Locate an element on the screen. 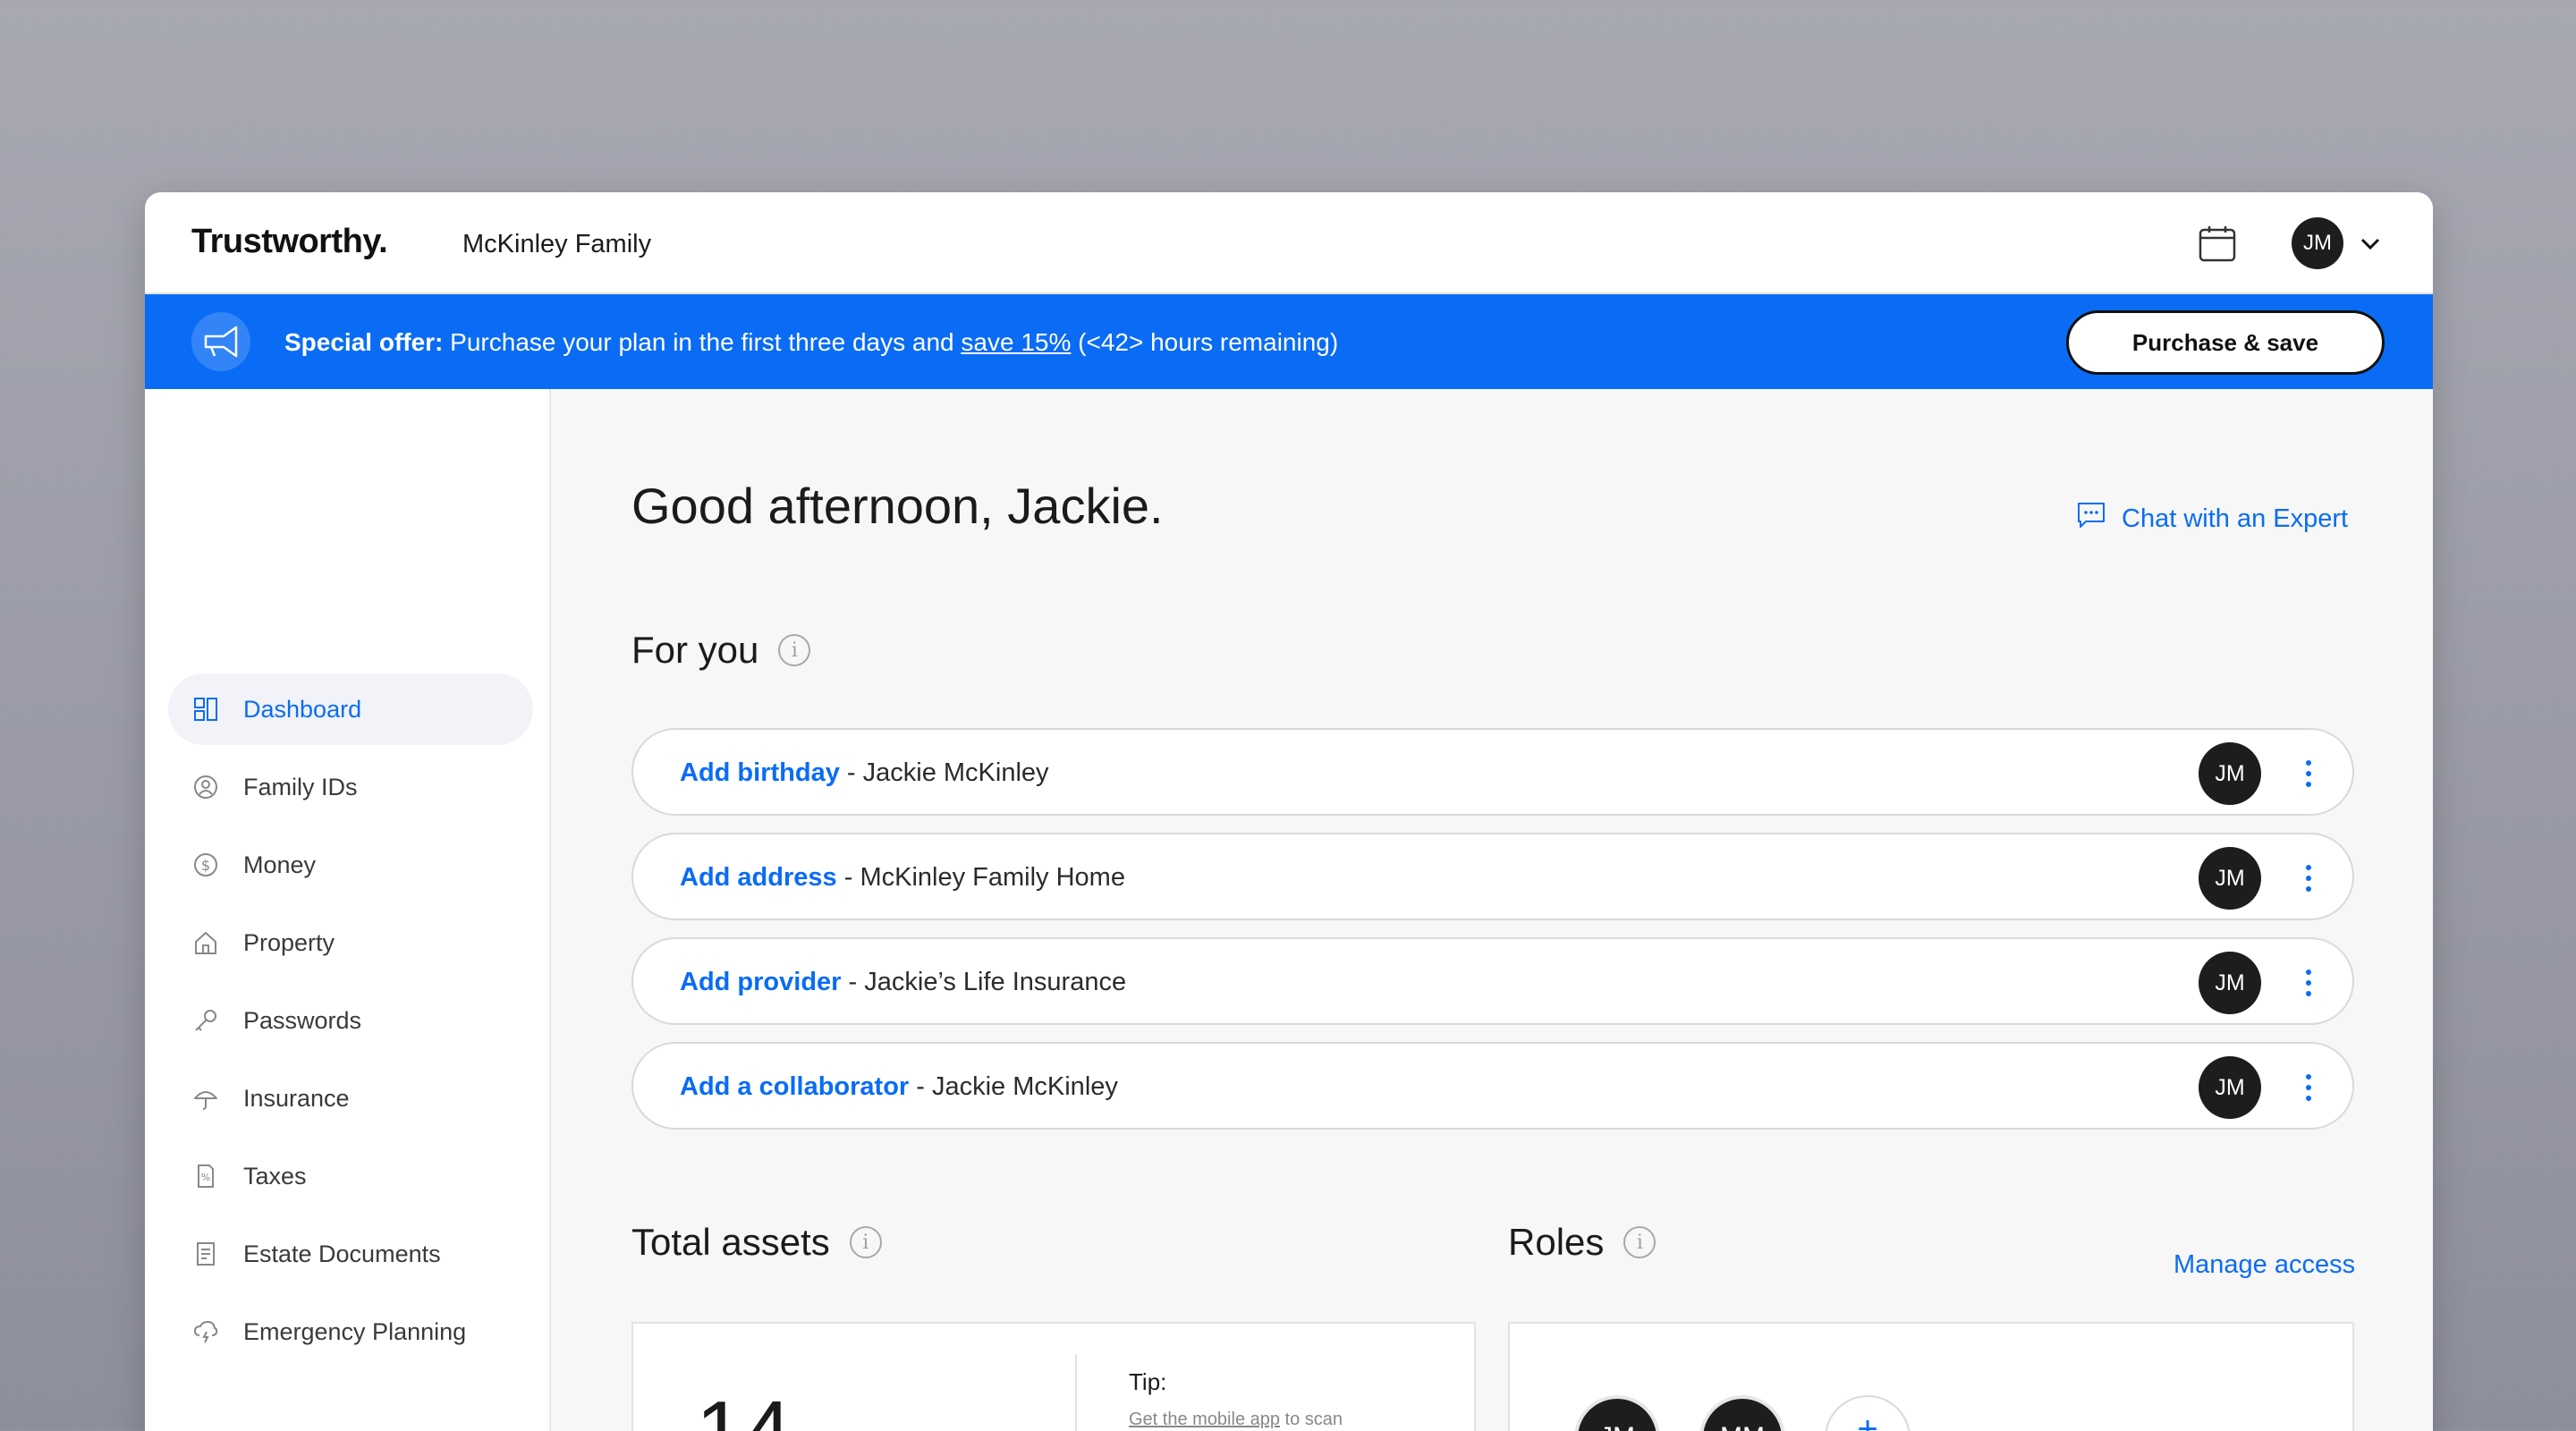 The image size is (2576, 1431). tip-label: Tip: is located at coordinates (1148, 1382).